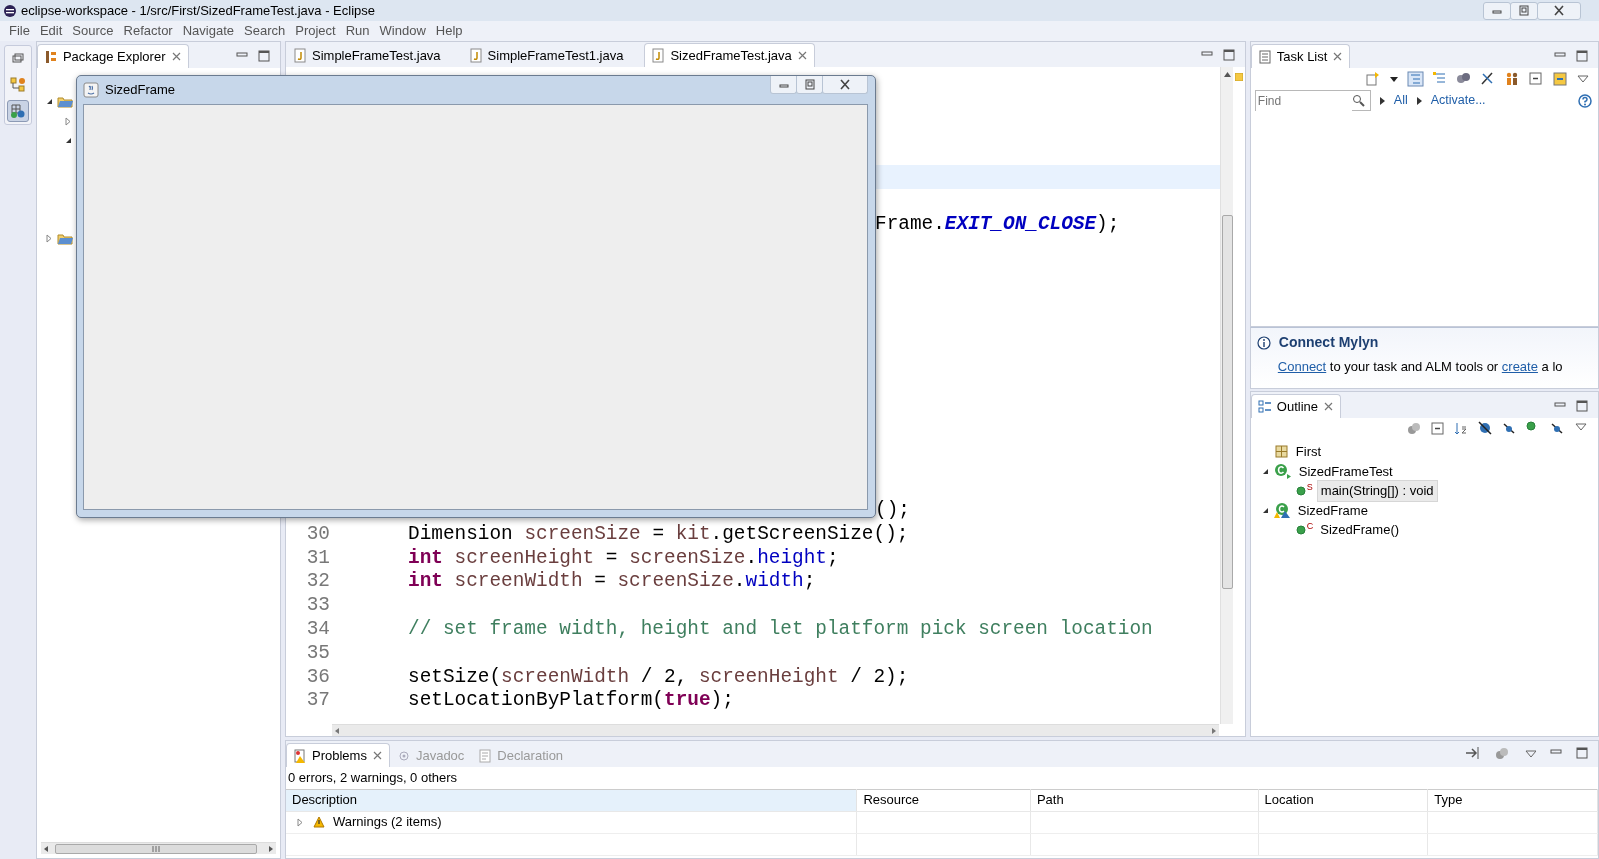 The width and height of the screenshot is (1599, 859). What do you see at coordinates (1295, 406) in the screenshot?
I see `view-tab: Outline` at bounding box center [1295, 406].